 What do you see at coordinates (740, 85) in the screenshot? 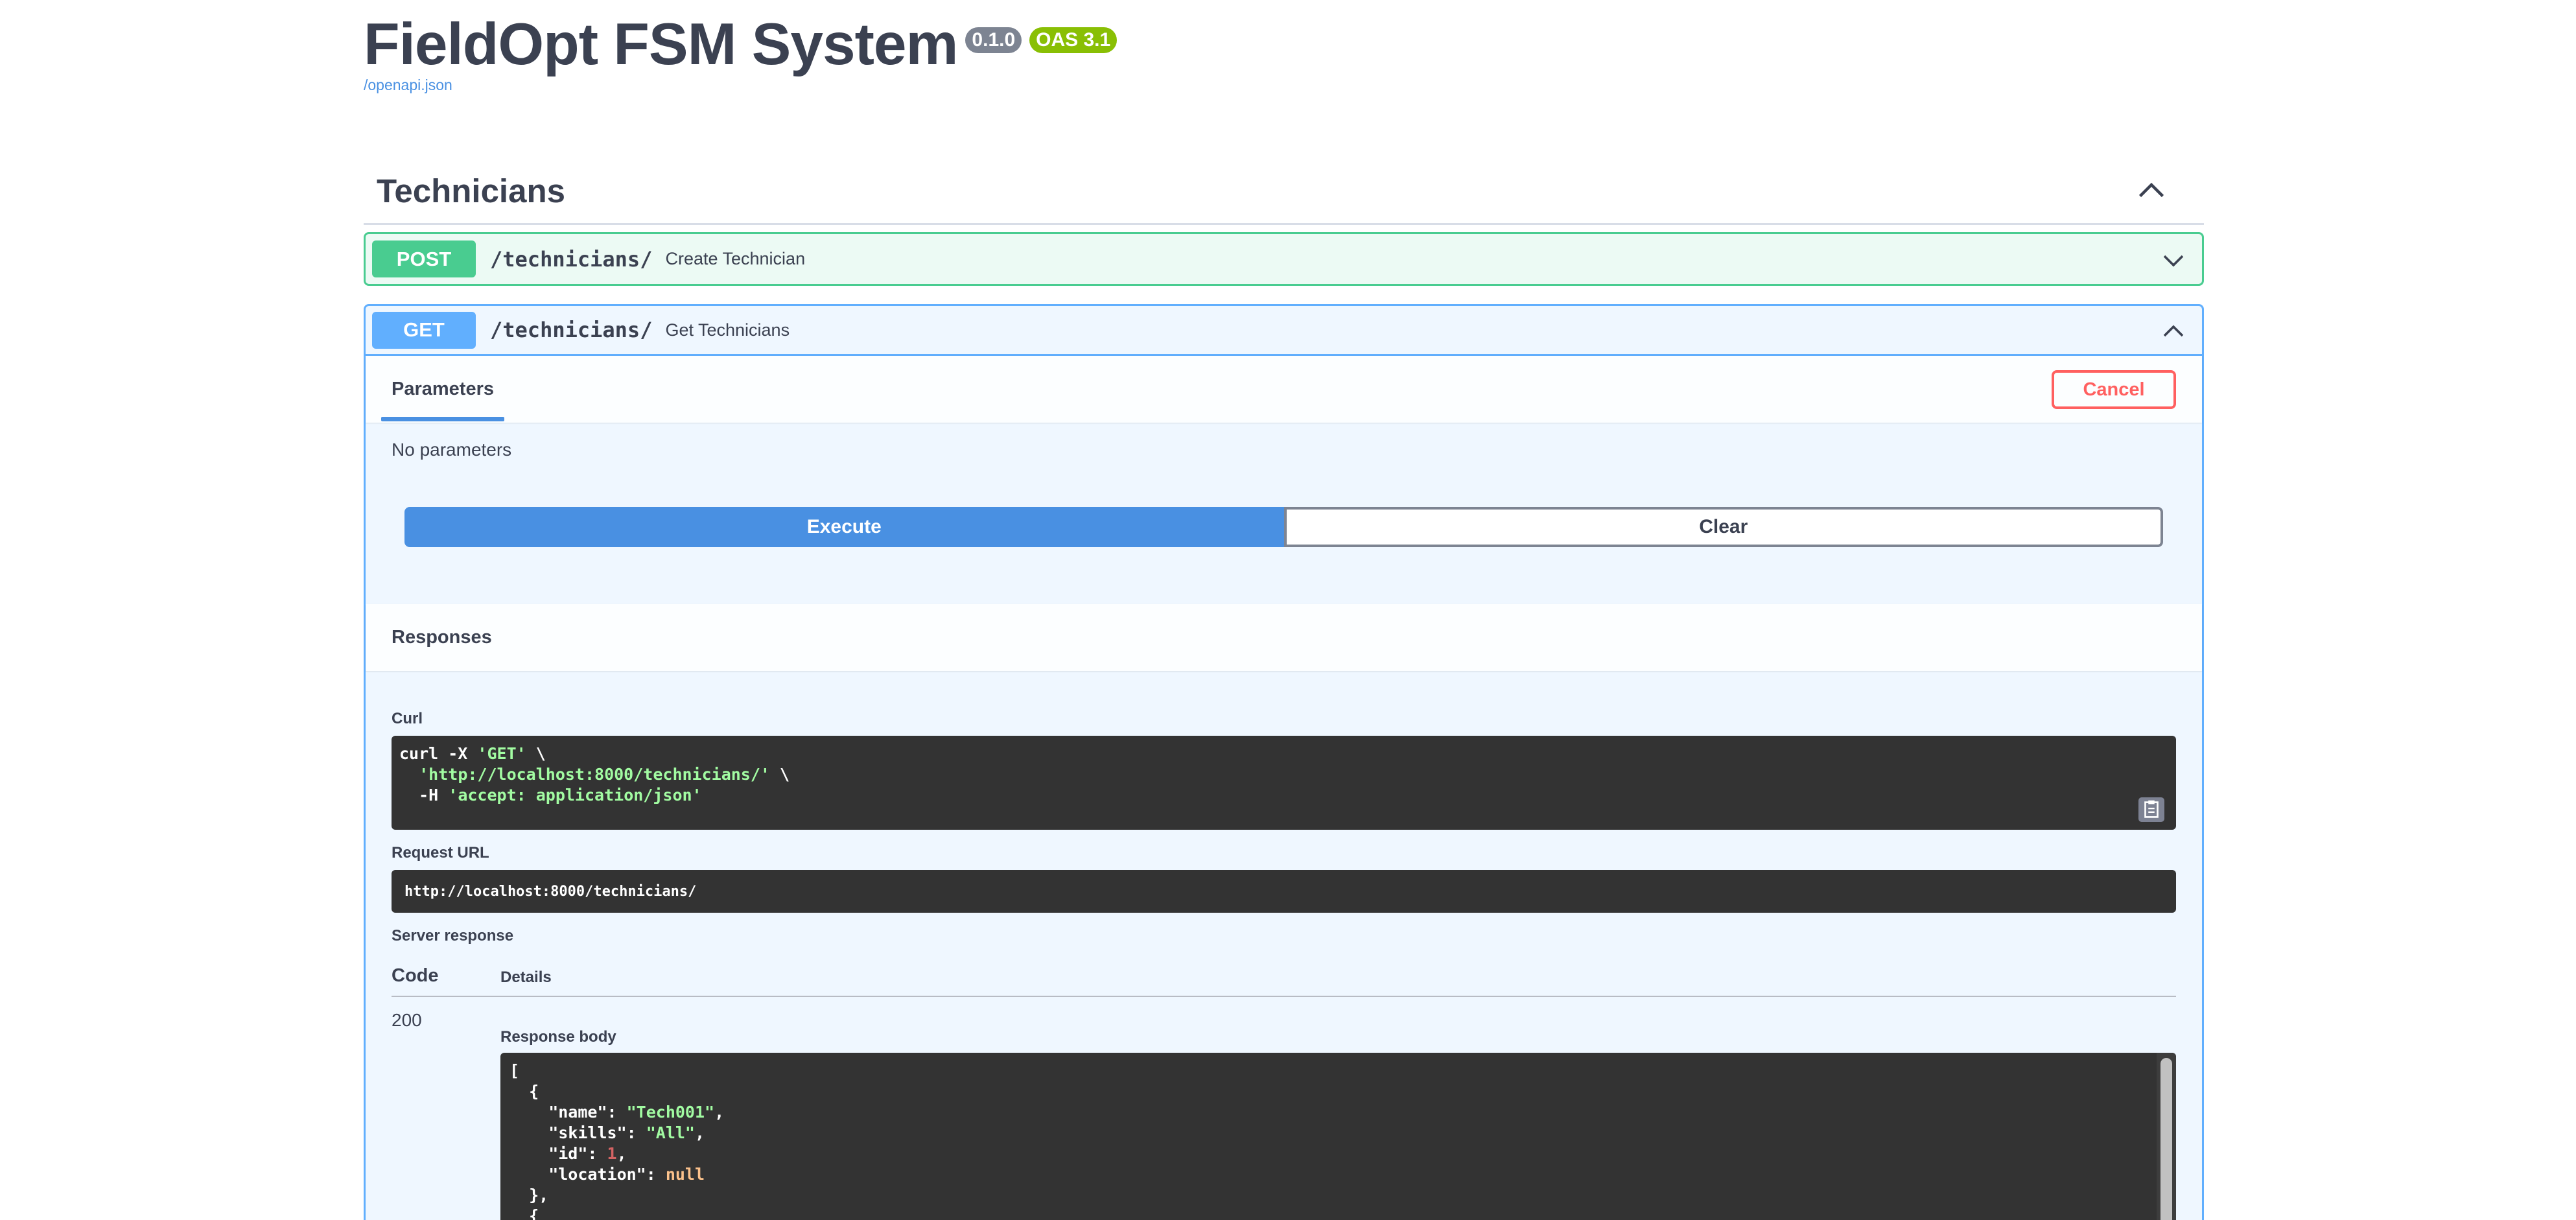
I see `openapi-json-link: /openapi.json` at bounding box center [740, 85].